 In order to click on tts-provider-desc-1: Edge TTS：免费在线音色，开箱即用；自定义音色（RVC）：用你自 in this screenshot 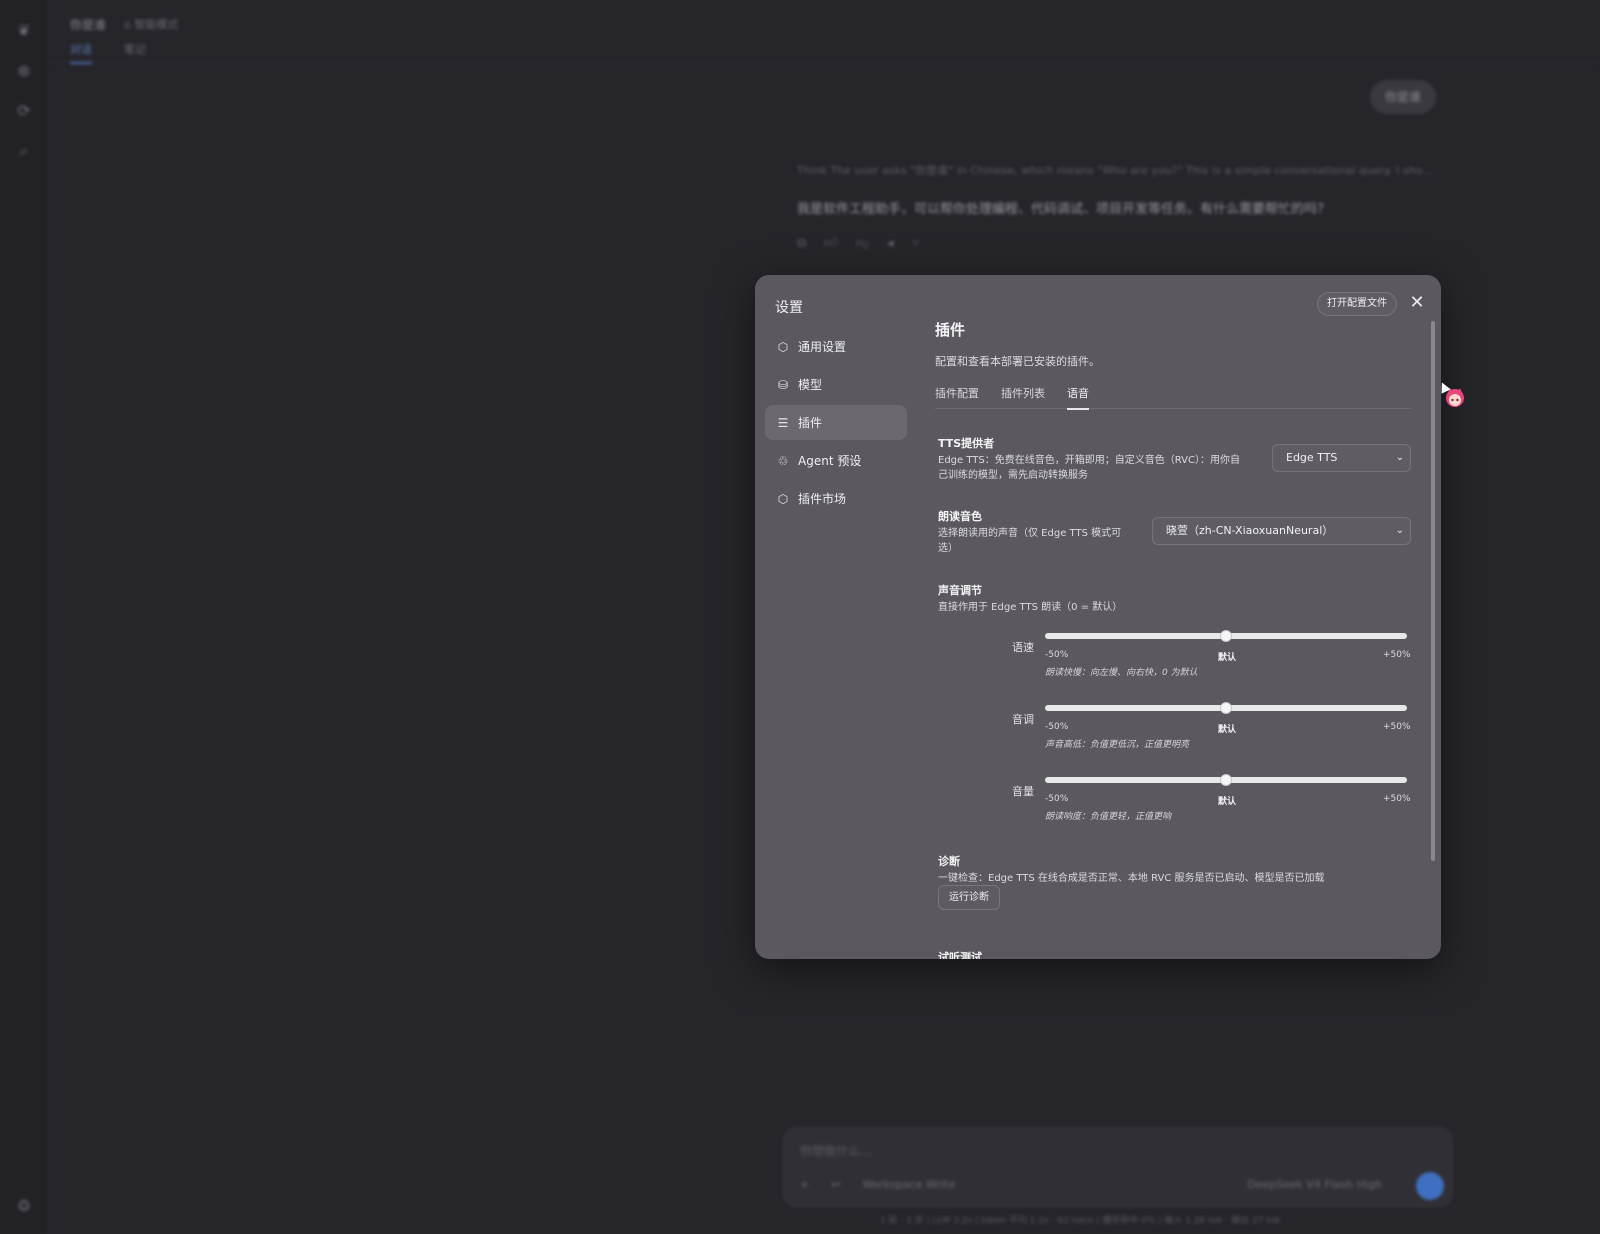, I will do `click(1089, 460)`.